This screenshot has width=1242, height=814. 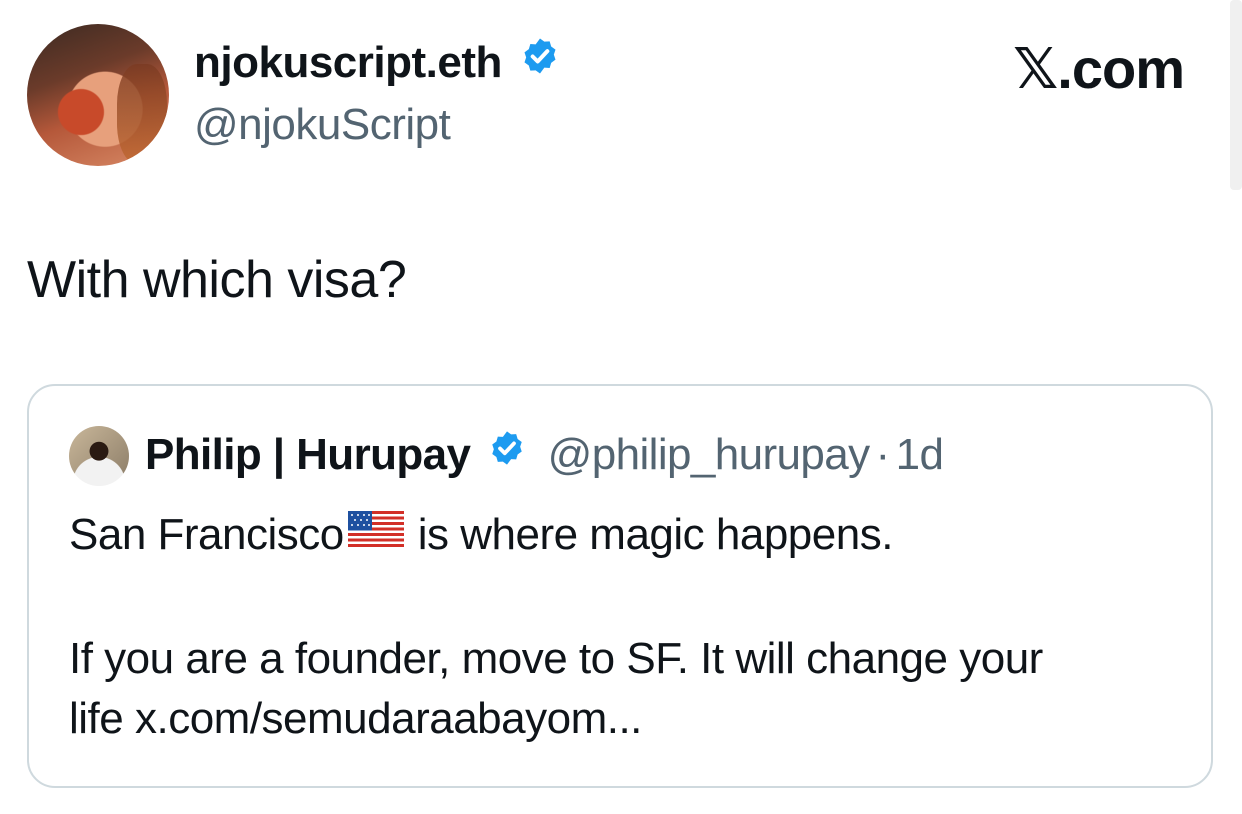 I want to click on quoted-text-part: San Francisco, so click(x=206, y=534).